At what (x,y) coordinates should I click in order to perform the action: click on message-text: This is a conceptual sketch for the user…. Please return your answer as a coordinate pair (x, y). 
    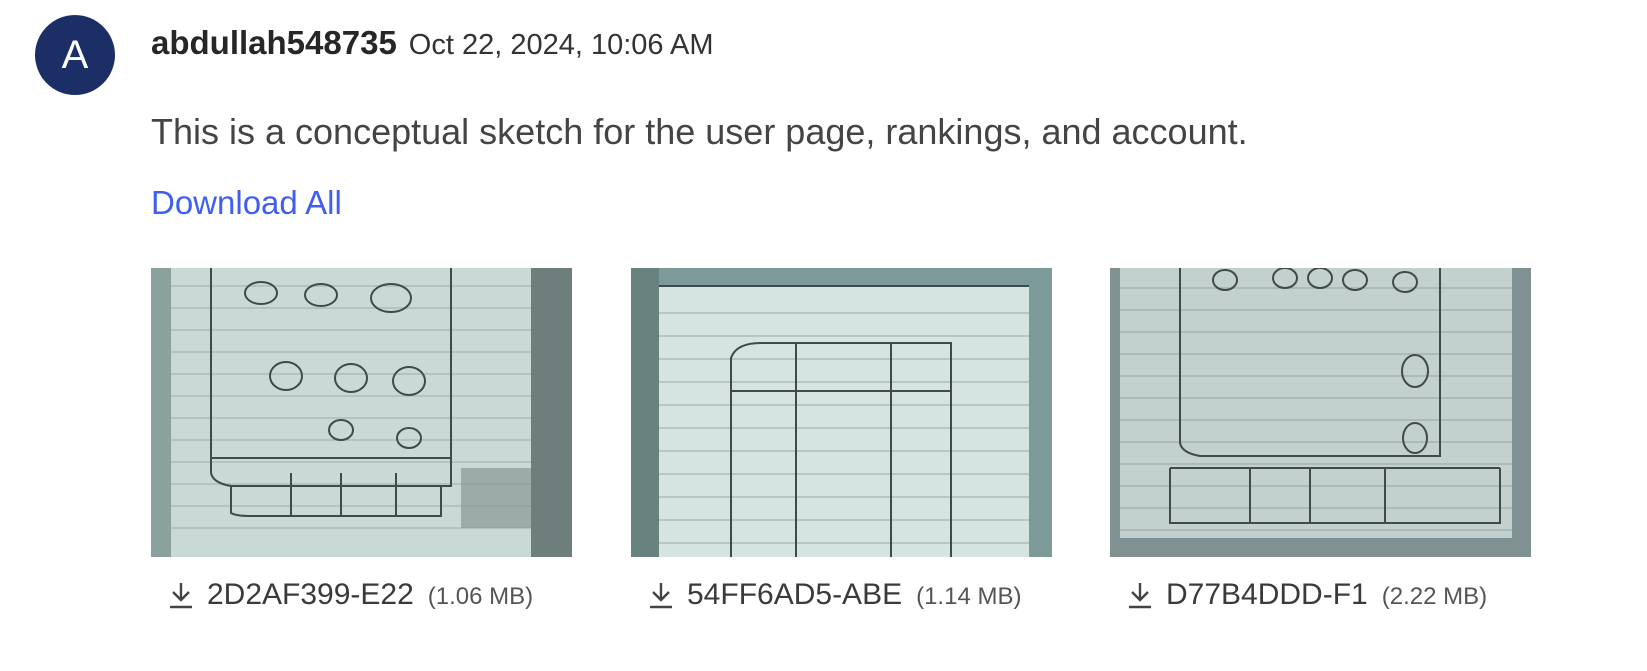
    Looking at the image, I should click on (699, 131).